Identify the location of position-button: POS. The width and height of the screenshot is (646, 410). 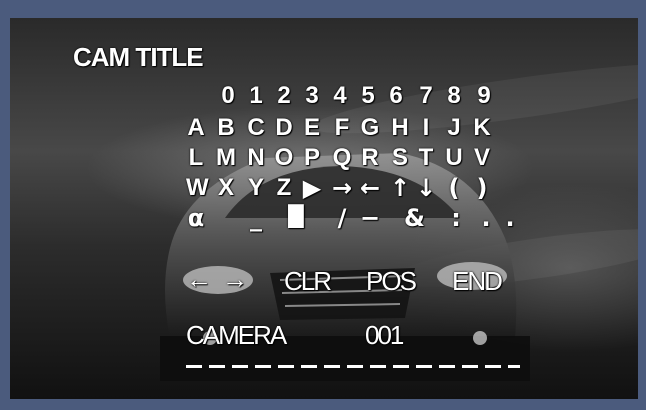
(391, 281).